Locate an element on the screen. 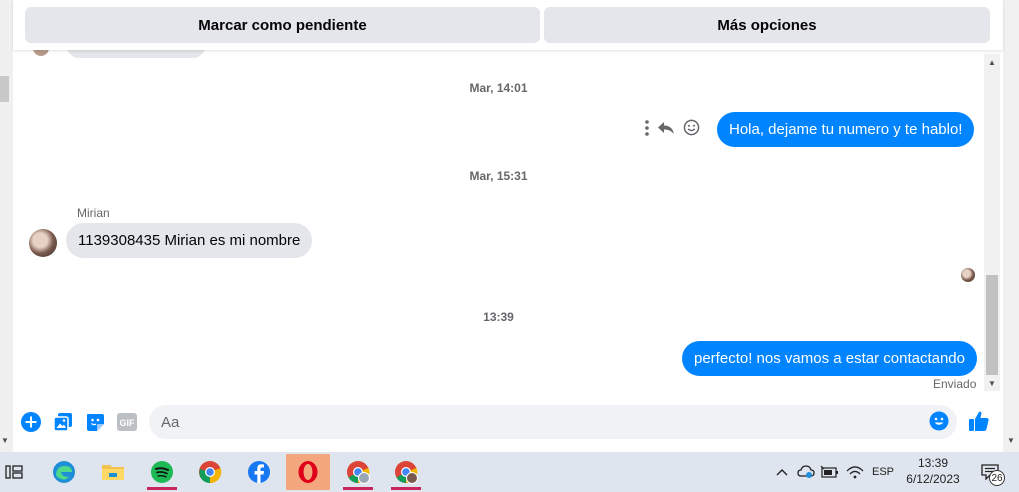 This screenshot has height=492, width=1019. chat-scroll-up-arrow: ▲ is located at coordinates (992, 62).